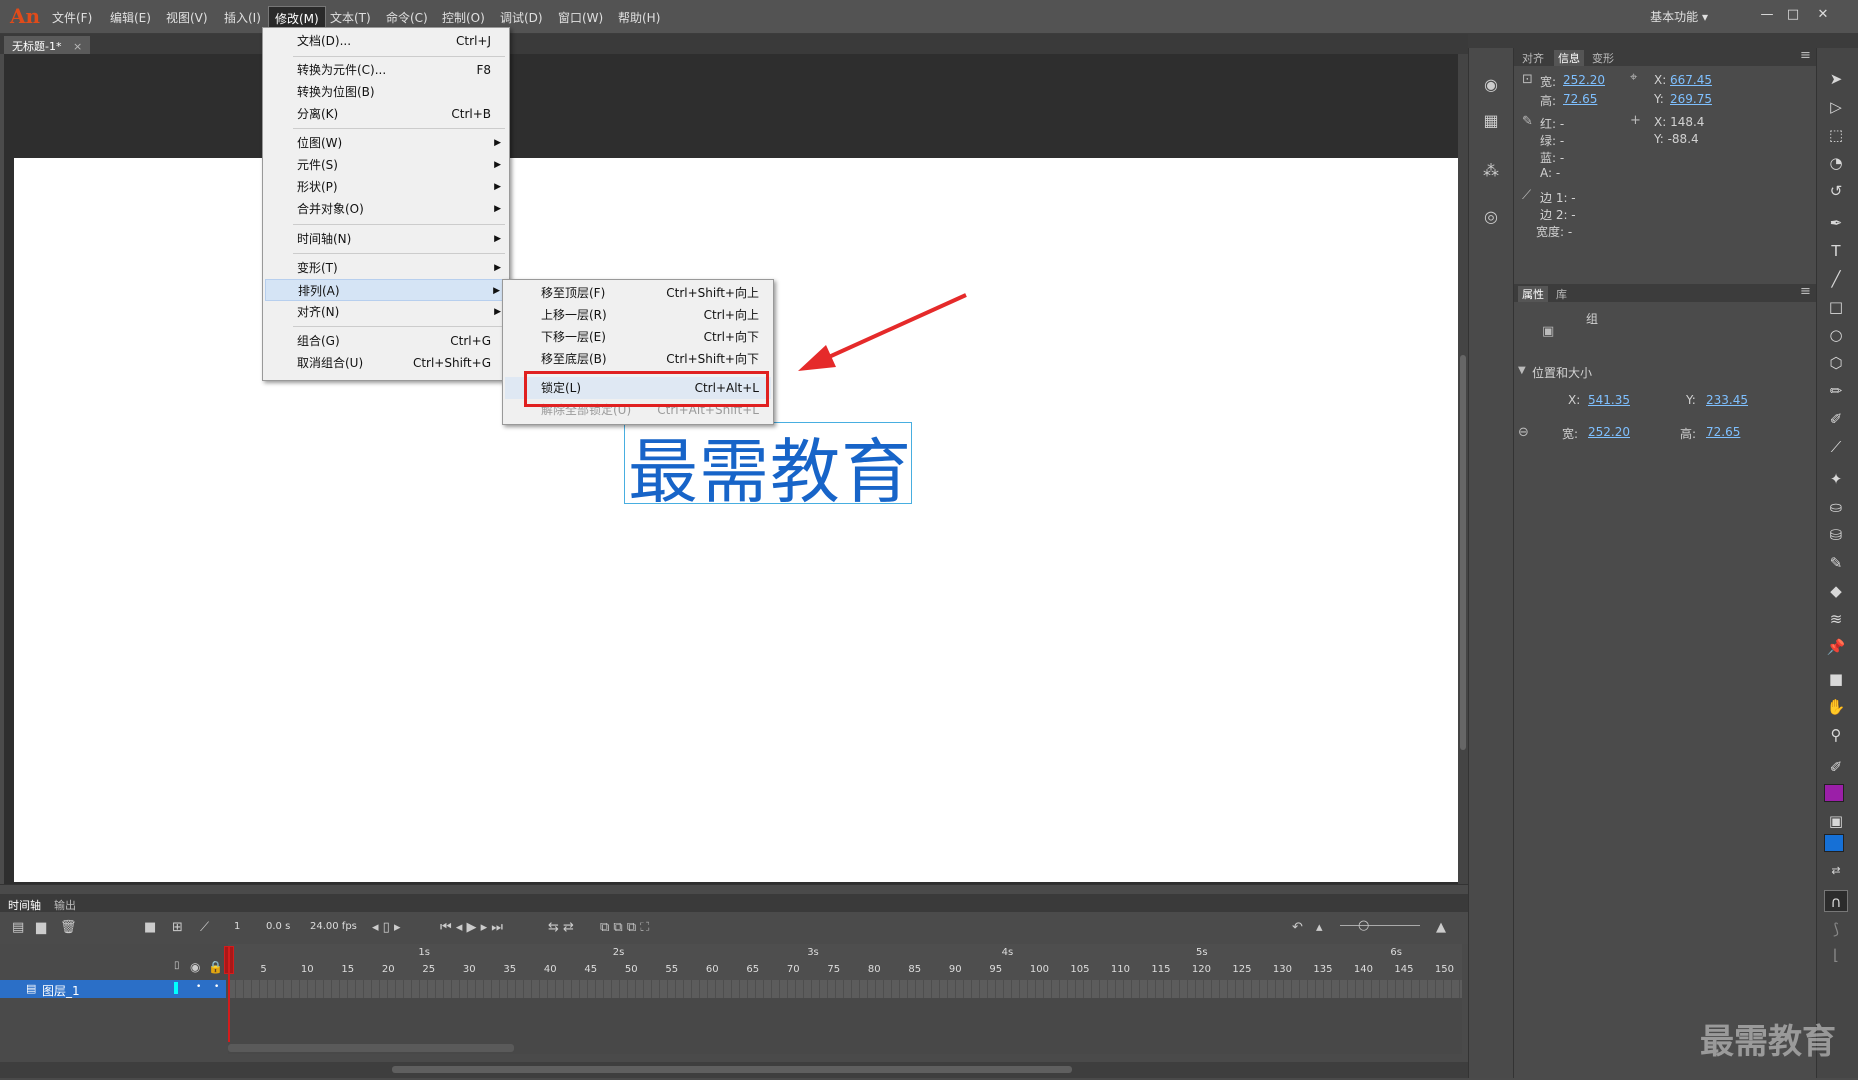 Image resolution: width=1858 pixels, height=1080 pixels. I want to click on snap-magnet-icon: ∩, so click(1836, 901).